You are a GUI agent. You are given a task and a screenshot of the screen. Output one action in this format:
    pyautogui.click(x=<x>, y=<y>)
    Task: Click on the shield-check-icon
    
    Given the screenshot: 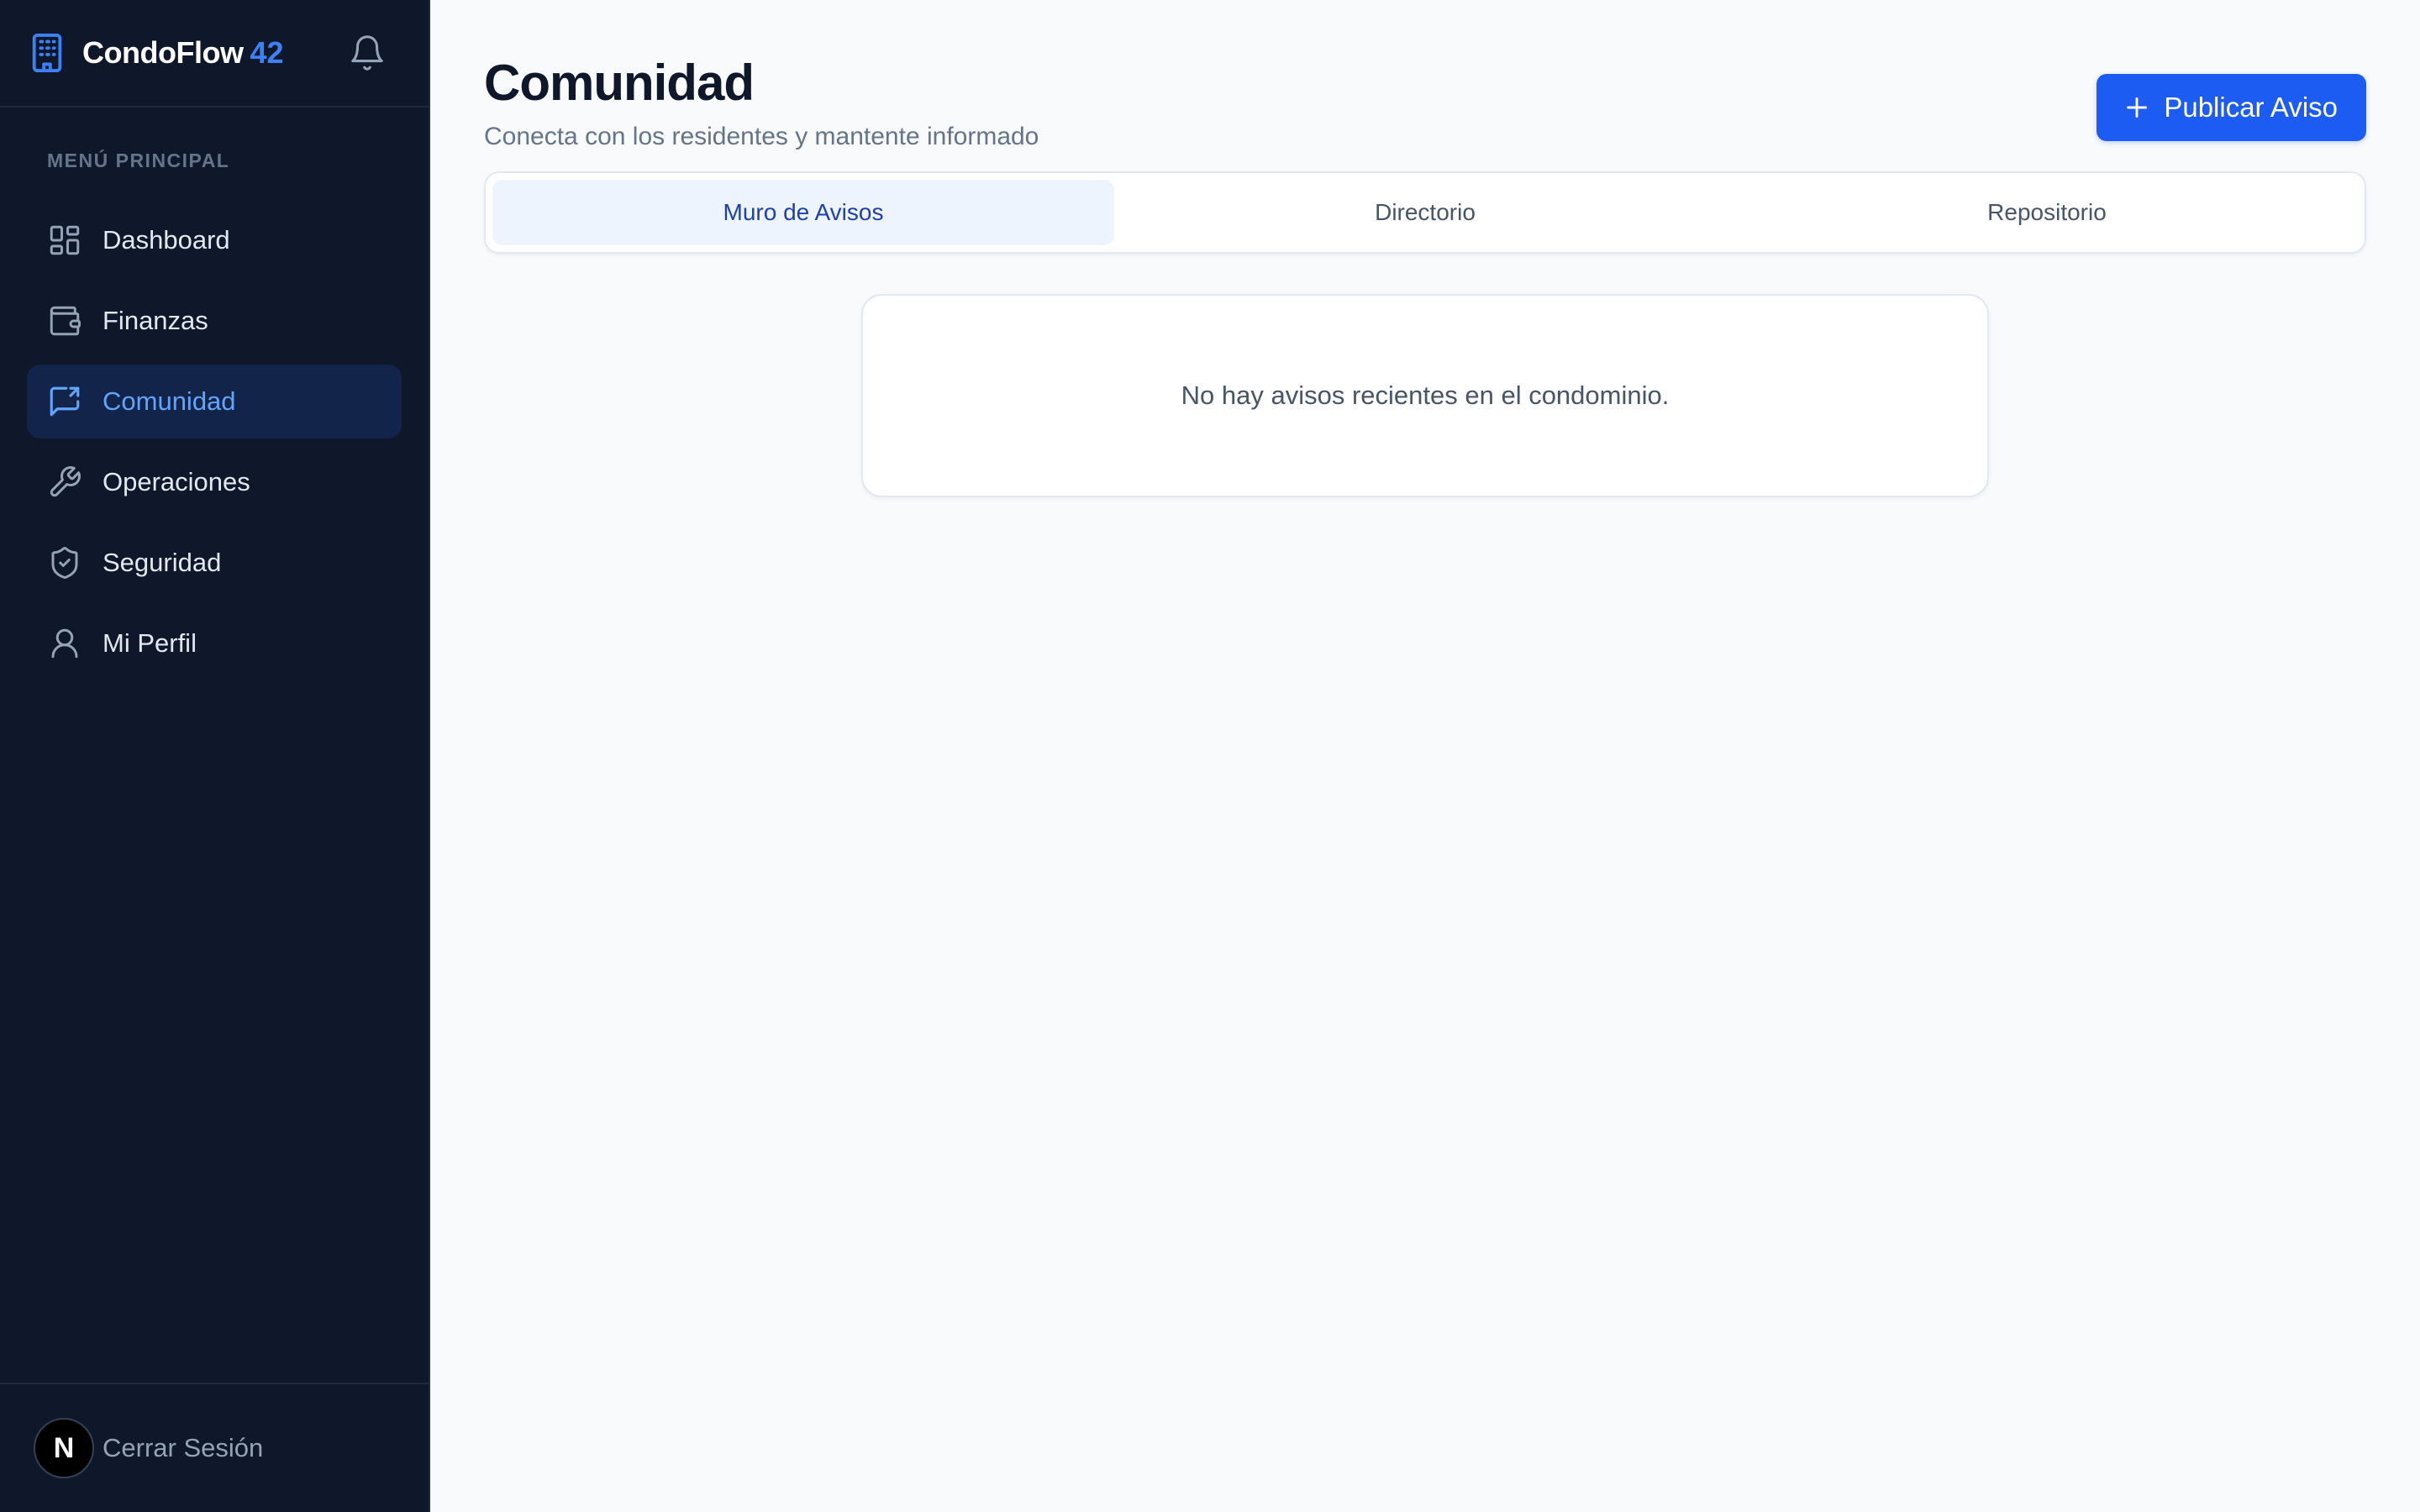 What is the action you would take?
    pyautogui.click(x=64, y=563)
    